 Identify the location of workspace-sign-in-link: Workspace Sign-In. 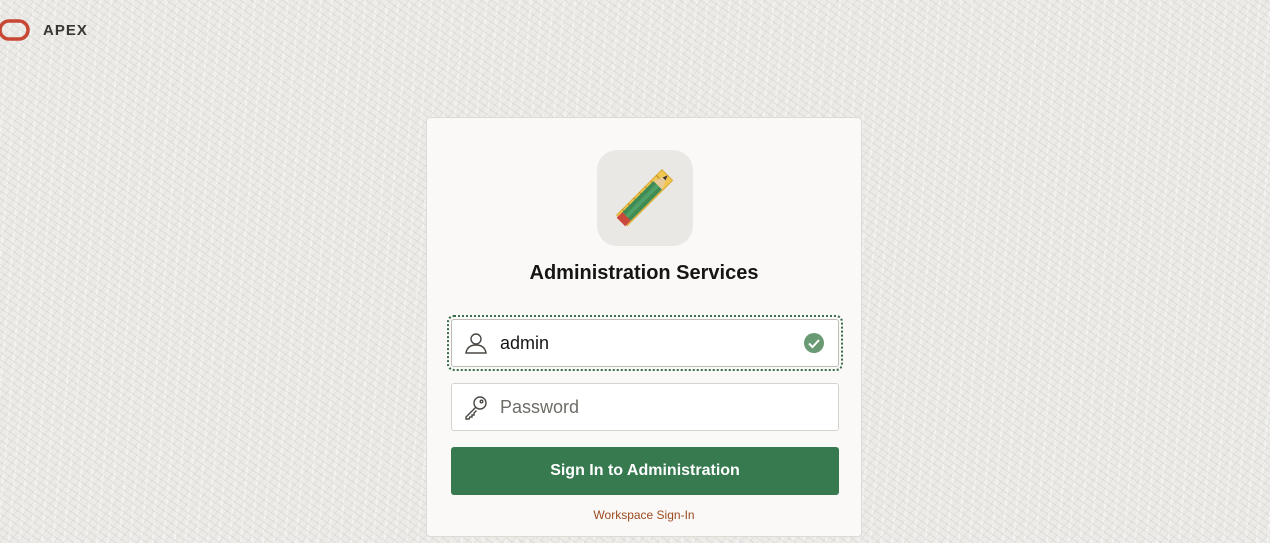
(644, 515).